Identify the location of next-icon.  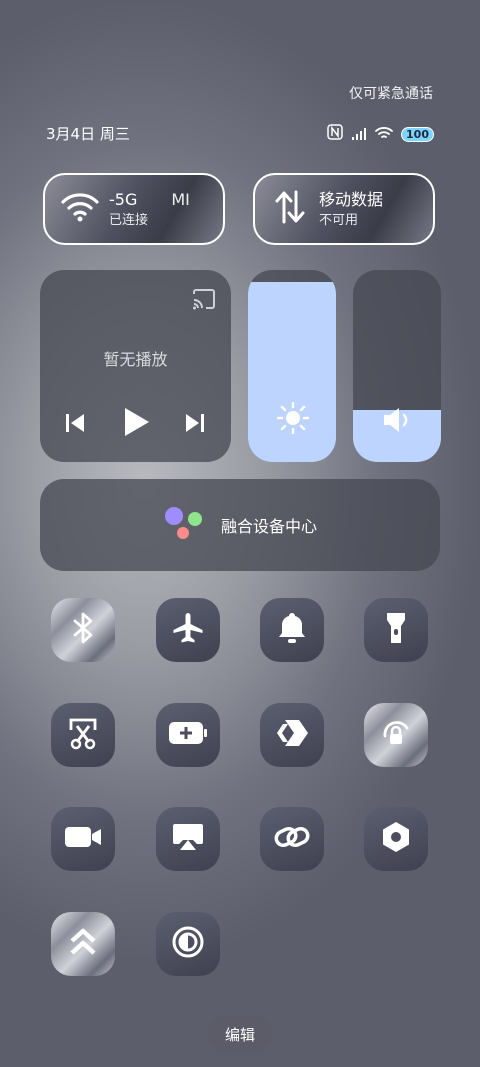
(195, 425).